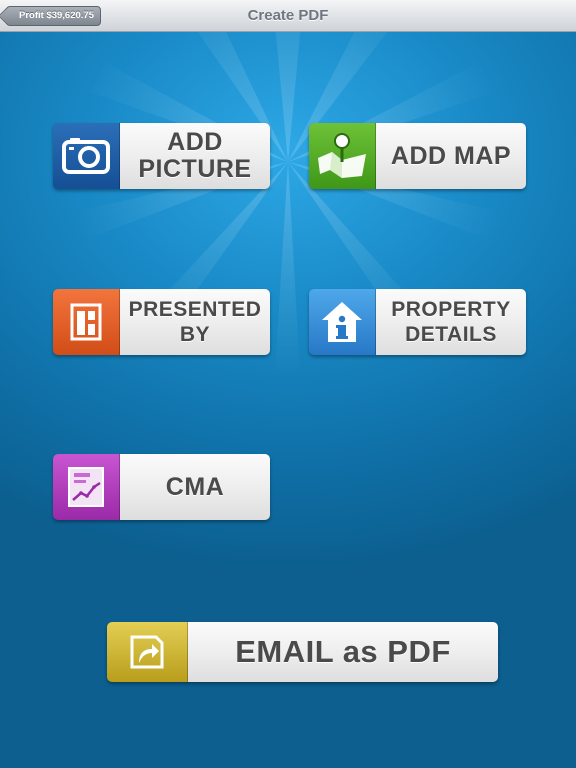 The image size is (576, 768). I want to click on add-picture-button: ADD PICTURE, so click(161, 156).